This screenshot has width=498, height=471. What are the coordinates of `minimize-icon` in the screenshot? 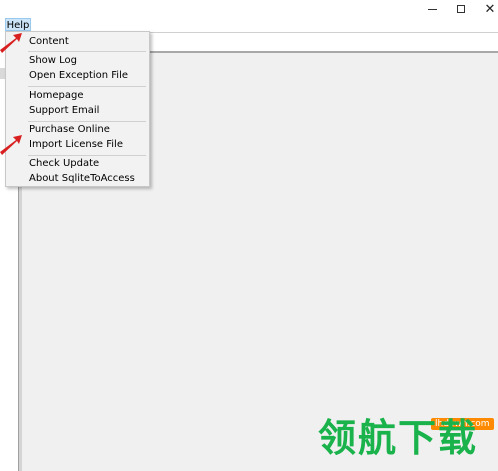 It's located at (432, 9).